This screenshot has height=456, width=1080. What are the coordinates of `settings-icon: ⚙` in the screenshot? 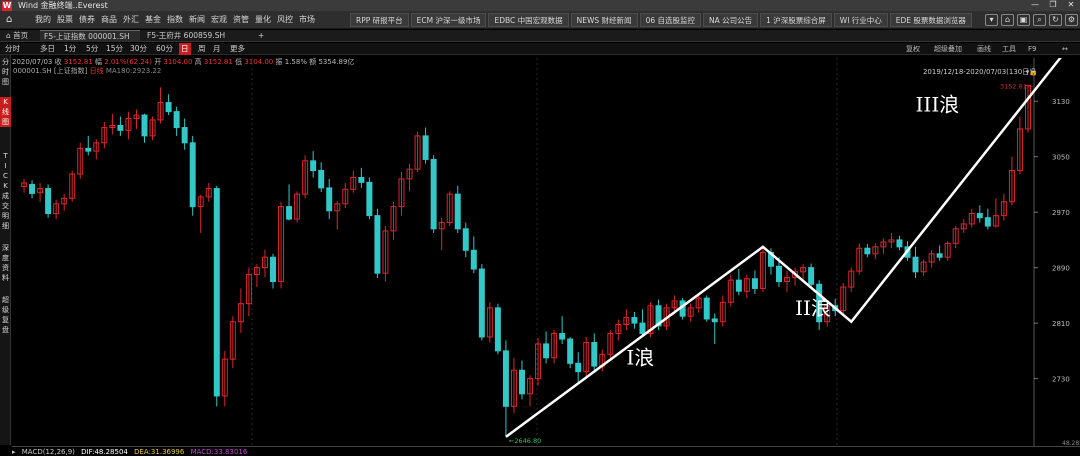 It's located at (1071, 20).